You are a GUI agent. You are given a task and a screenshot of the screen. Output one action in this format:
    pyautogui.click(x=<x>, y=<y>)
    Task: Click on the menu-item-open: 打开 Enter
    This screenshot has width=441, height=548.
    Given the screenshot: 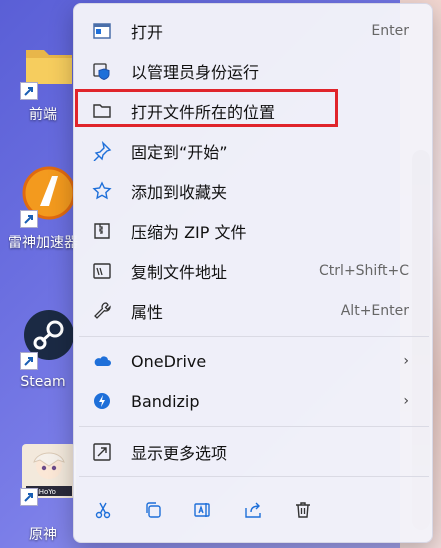 What is the action you would take?
    pyautogui.click(x=253, y=31)
    